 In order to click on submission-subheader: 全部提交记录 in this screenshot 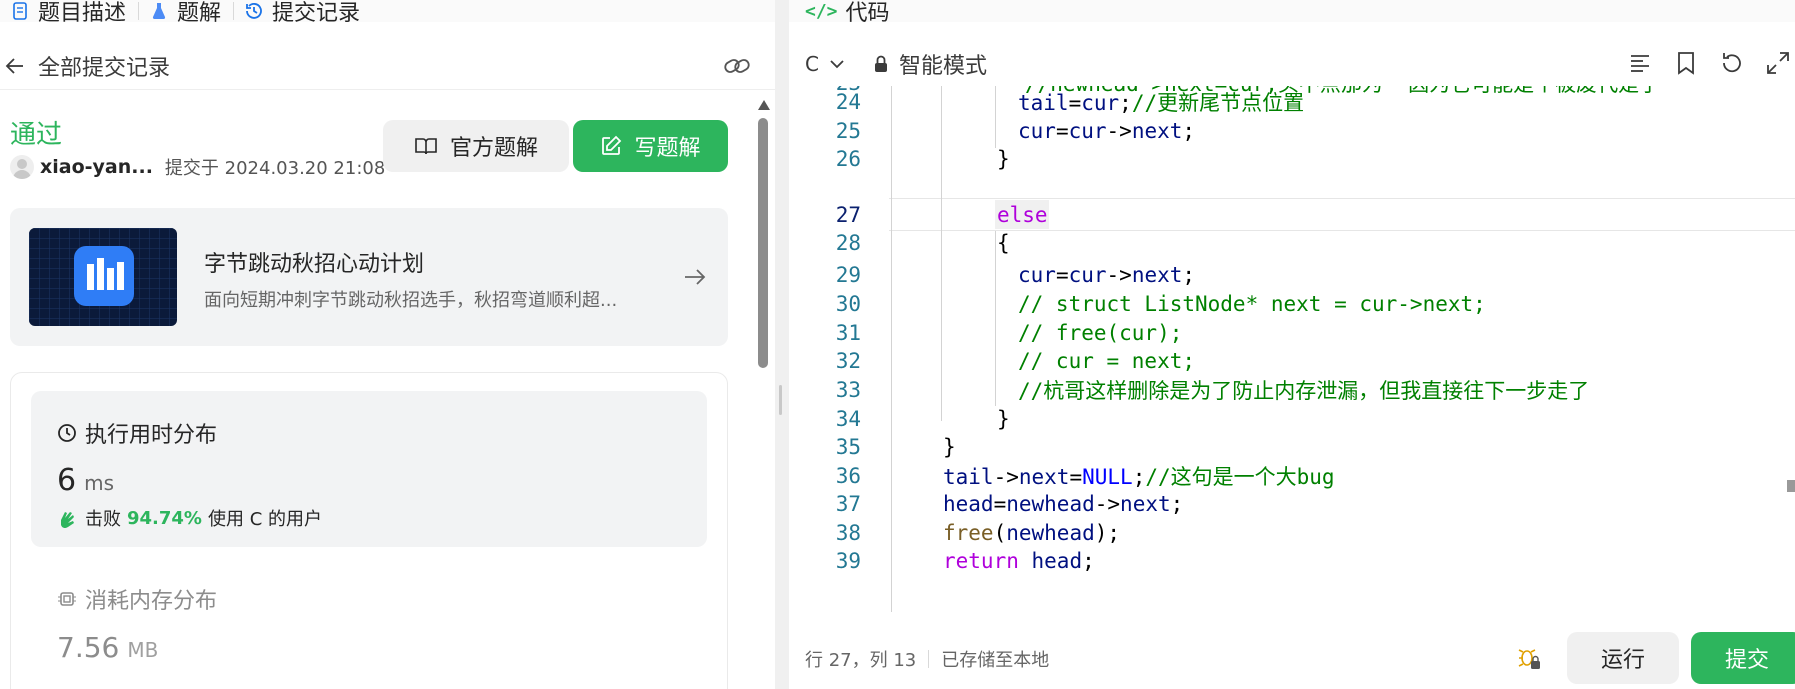, I will do `click(387, 66)`.